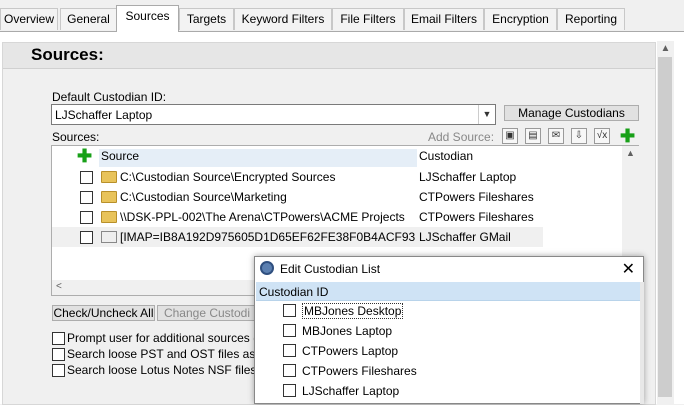 The height and width of the screenshot is (405, 684). Describe the element at coordinates (330, 269) in the screenshot. I see `dialog-title: Edit Custodian List` at that location.